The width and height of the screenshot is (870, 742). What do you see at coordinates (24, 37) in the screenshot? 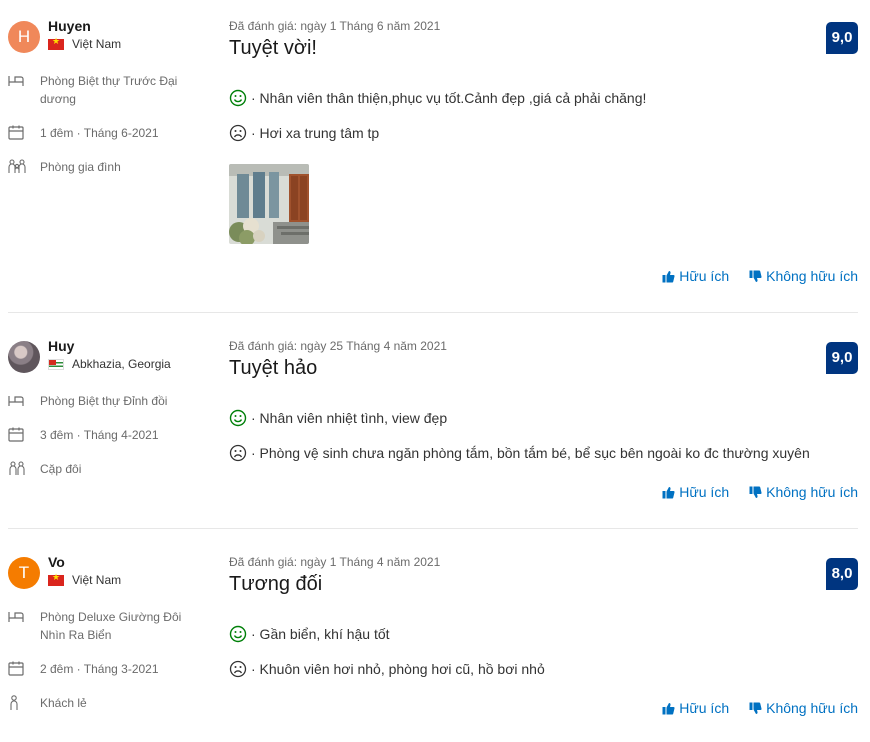
I see `avatar: H` at bounding box center [24, 37].